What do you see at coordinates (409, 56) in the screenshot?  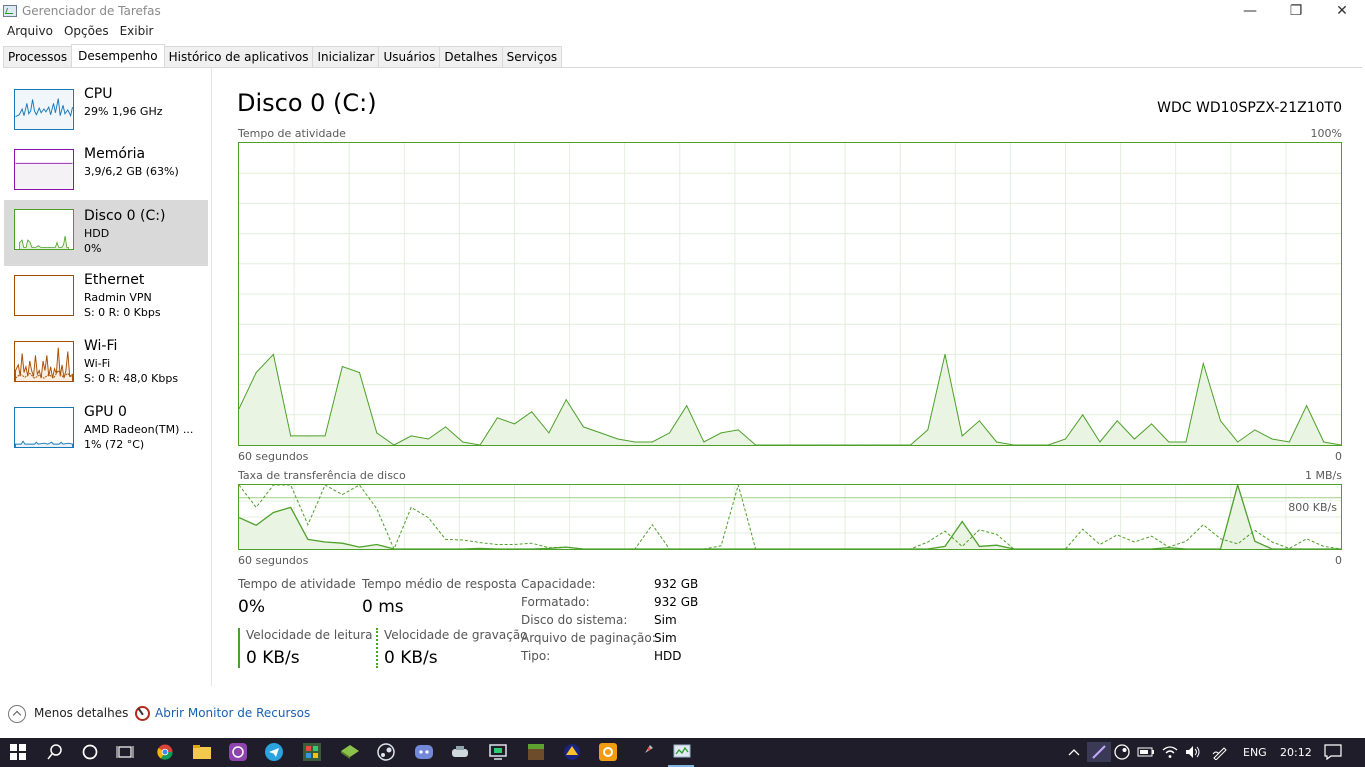 I see `tab-usuarios: Usuários` at bounding box center [409, 56].